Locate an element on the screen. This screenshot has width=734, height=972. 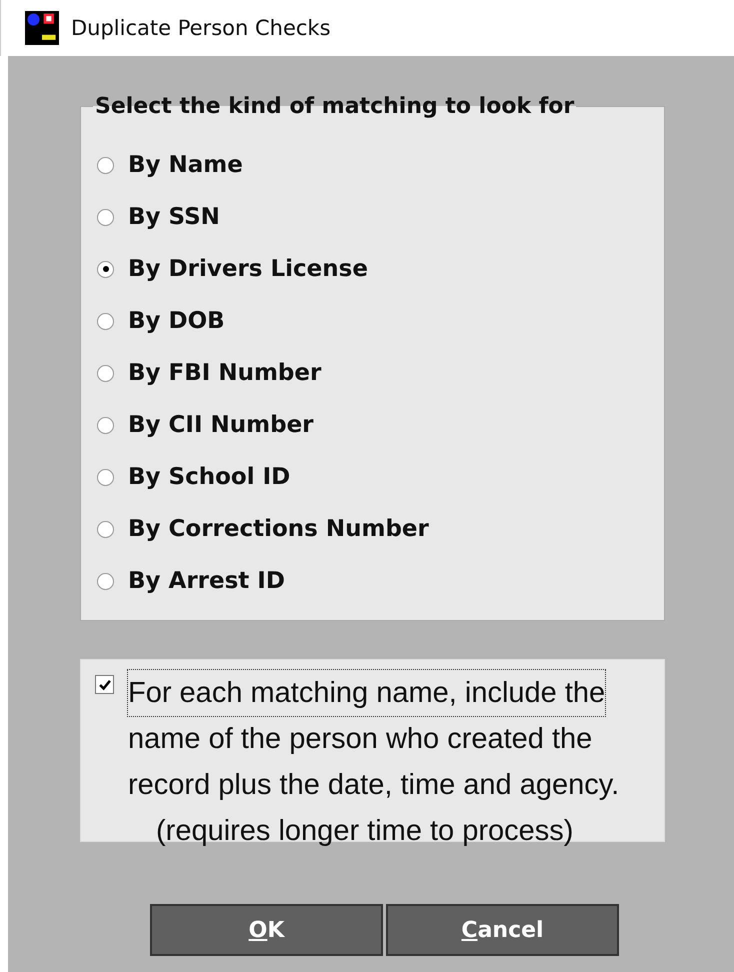
dialog-button: OK is located at coordinates (266, 930).